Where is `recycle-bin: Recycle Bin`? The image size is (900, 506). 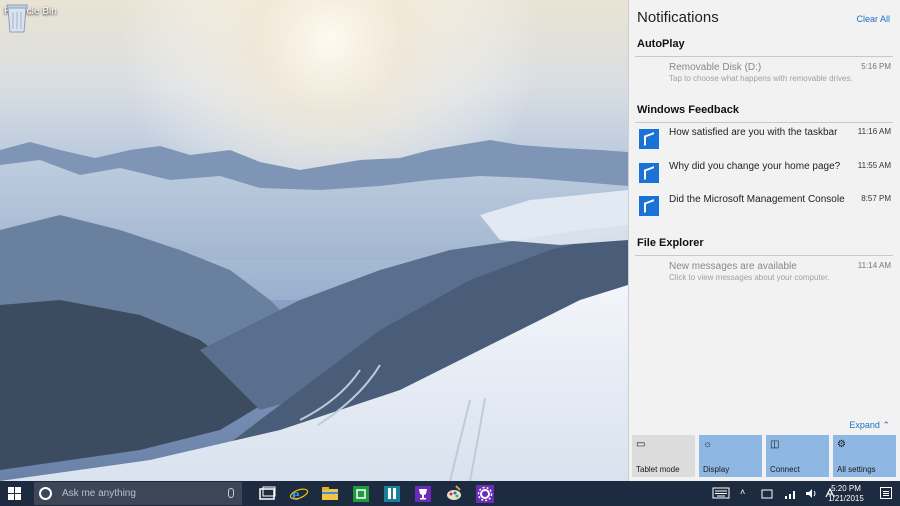
recycle-bin: Recycle Bin is located at coordinates (30, 17).